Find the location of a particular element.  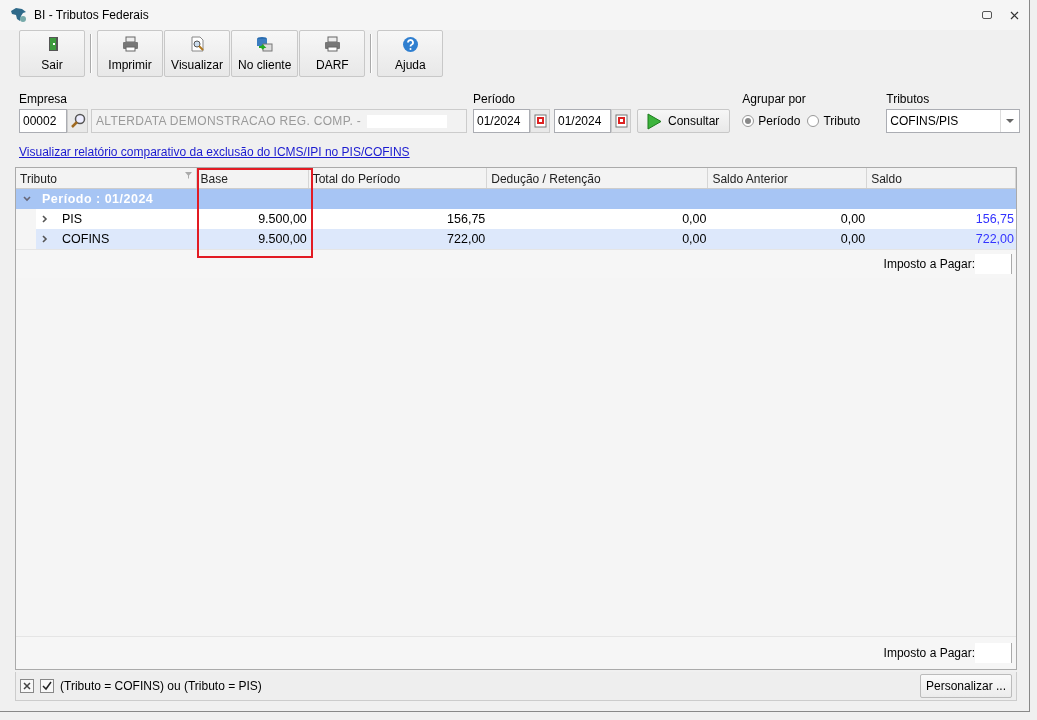

search-button is located at coordinates (77, 121).